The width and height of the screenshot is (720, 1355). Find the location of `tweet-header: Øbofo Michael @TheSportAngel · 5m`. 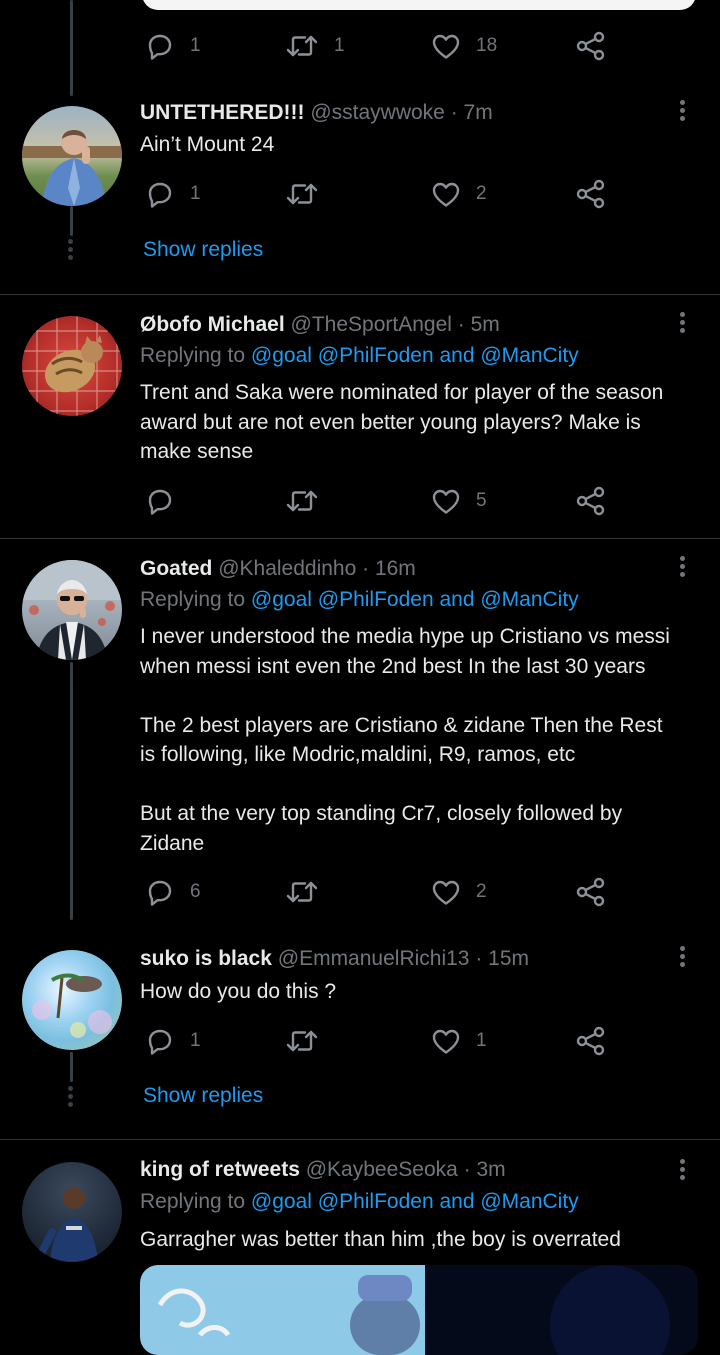

tweet-header: Øbofo Michael @TheSportAngel · 5m is located at coordinates (320, 325).